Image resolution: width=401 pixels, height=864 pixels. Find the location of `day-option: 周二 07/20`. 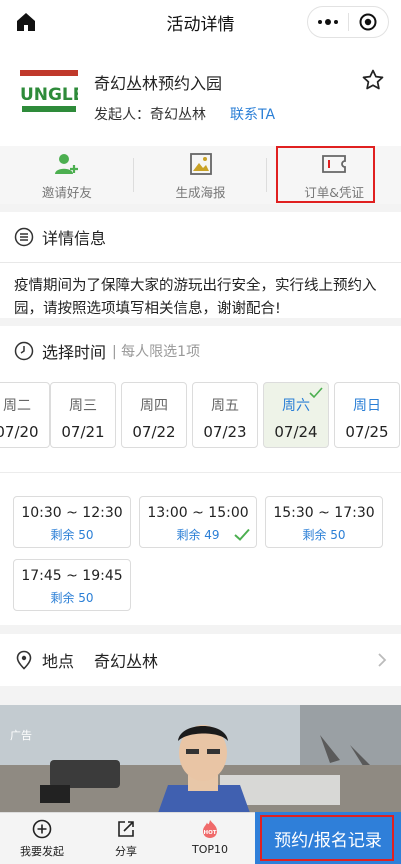

day-option: 周二 07/20 is located at coordinates (25, 415).